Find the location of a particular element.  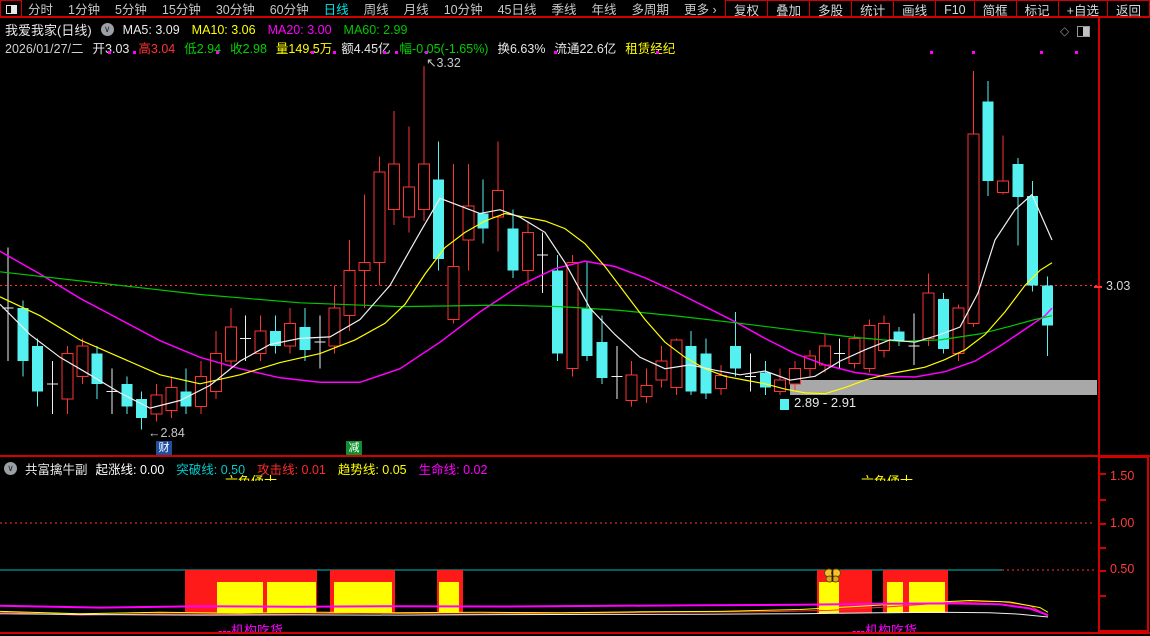

period-tab: 年线 is located at coordinates (604, 9).